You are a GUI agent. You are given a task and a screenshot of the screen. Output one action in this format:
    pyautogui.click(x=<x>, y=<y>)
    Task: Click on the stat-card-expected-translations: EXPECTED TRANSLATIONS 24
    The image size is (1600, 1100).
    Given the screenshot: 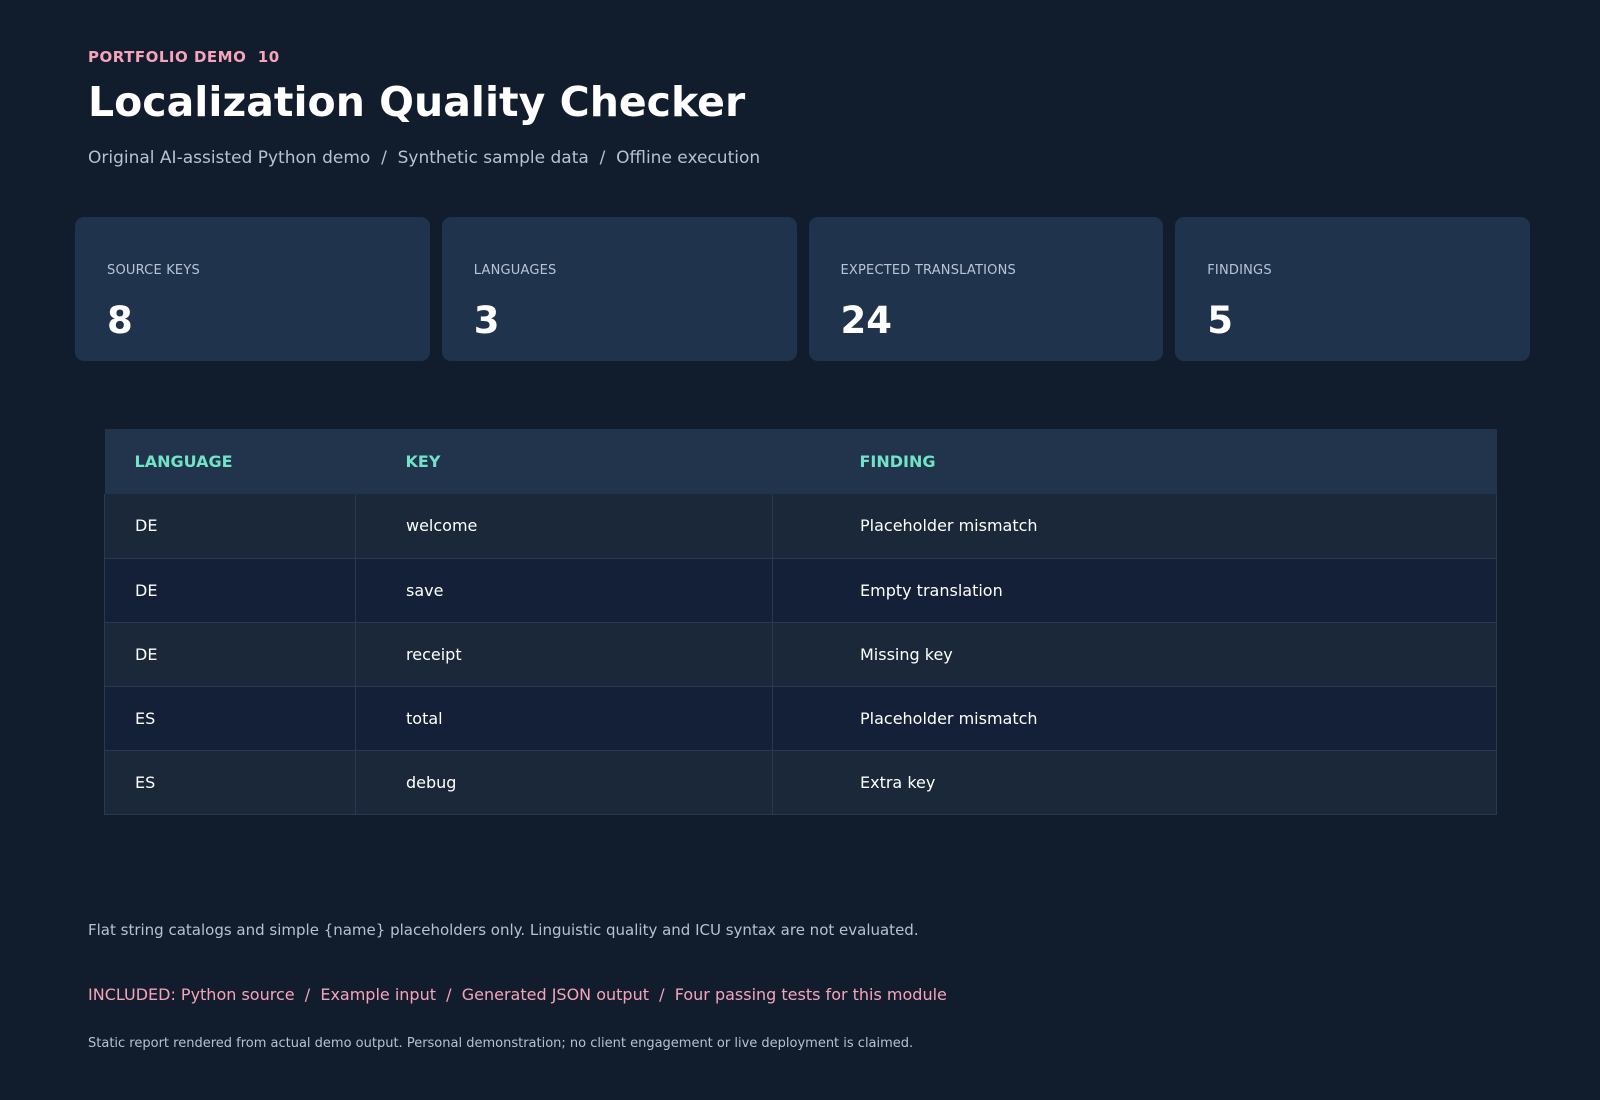 What is the action you would take?
    pyautogui.click(x=986, y=289)
    